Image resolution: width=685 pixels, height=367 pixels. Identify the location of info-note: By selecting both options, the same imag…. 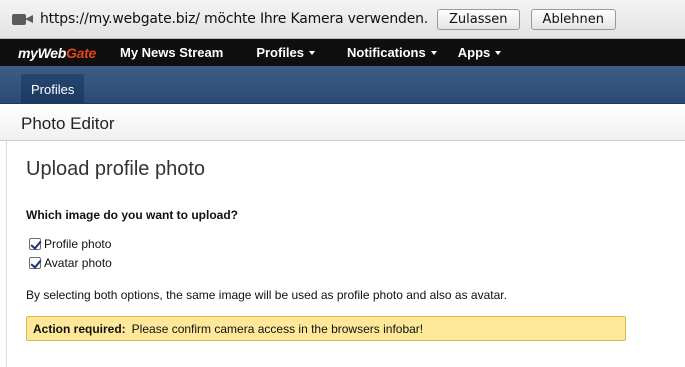
(266, 295).